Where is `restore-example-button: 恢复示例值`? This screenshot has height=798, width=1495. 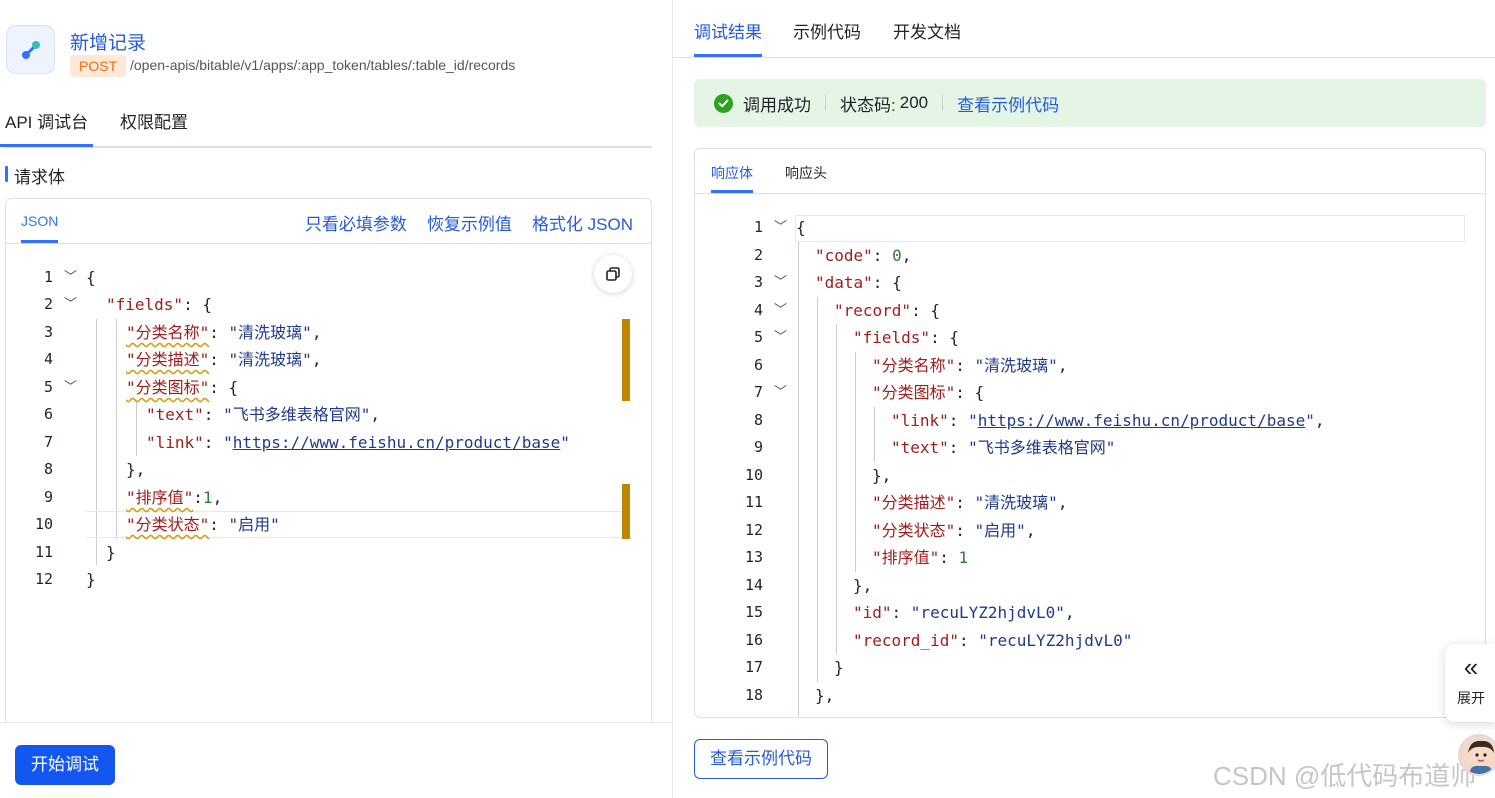
restore-example-button: 恢复示例值 is located at coordinates (469, 222).